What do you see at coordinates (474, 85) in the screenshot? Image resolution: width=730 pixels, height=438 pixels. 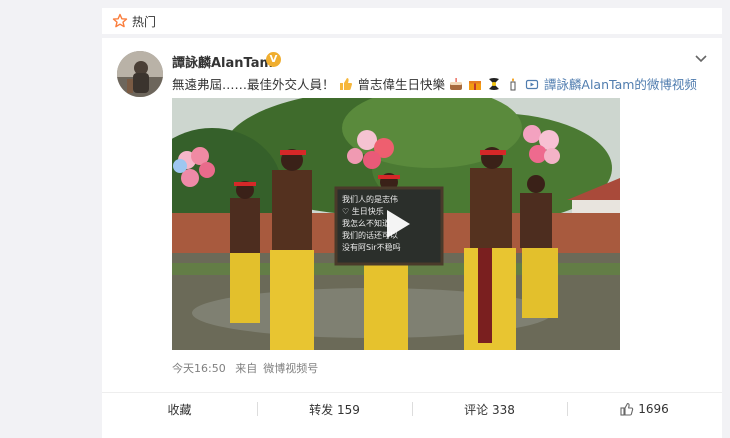 I see `gift-emoji-icon` at bounding box center [474, 85].